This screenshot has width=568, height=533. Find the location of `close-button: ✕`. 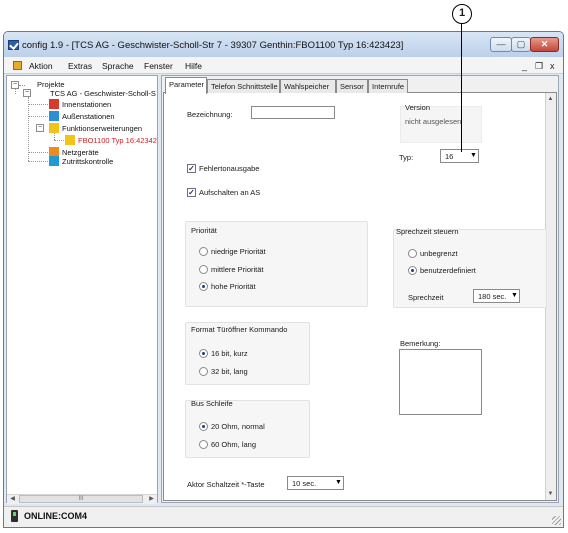

close-button: ✕ is located at coordinates (544, 44).